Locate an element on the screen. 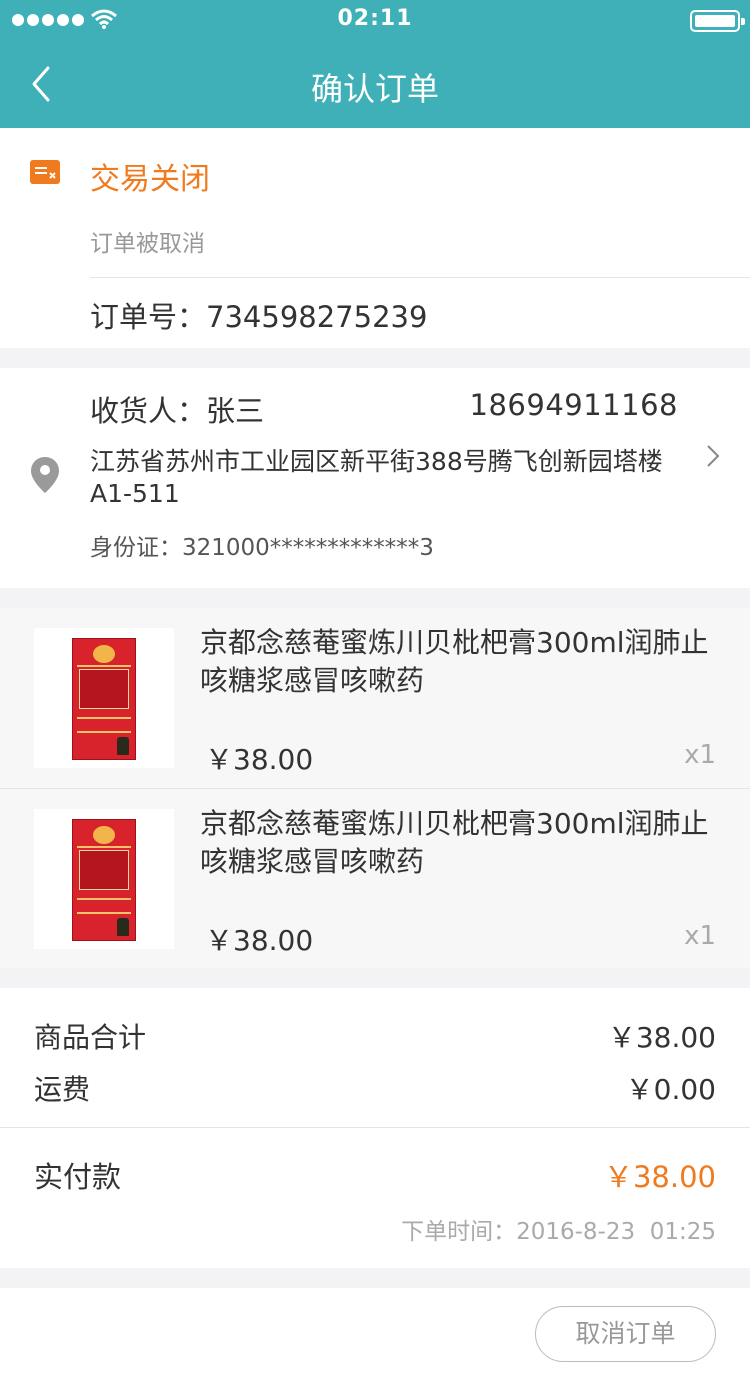 This screenshot has width=750, height=1379. order-time-label: 下单时间： is located at coordinates (459, 1232).